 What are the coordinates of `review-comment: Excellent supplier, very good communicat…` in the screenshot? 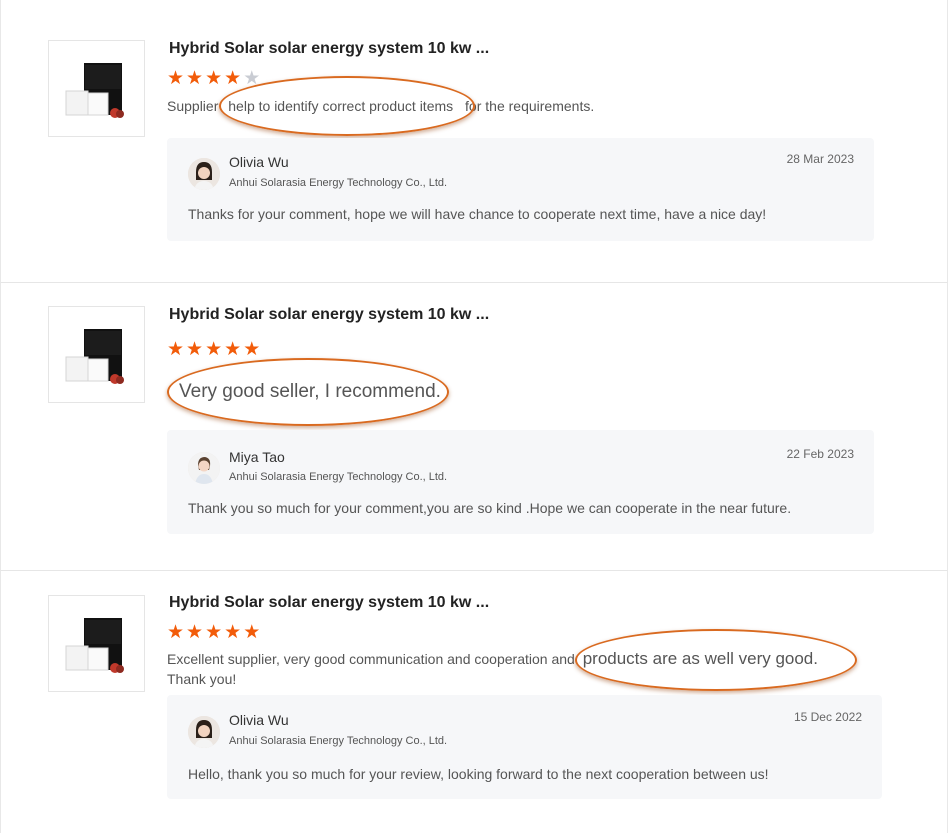 It's located at (512, 660).